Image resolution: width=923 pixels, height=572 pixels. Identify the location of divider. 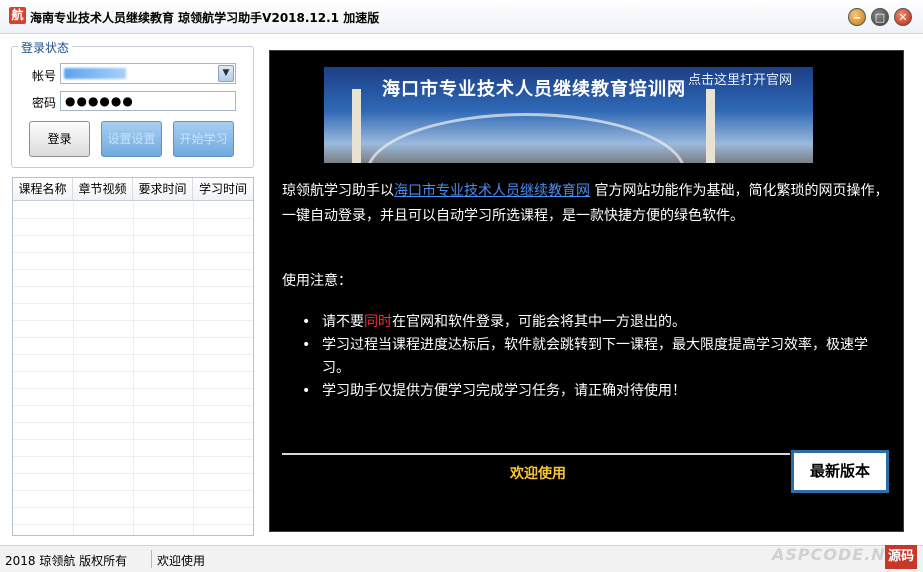
(536, 454).